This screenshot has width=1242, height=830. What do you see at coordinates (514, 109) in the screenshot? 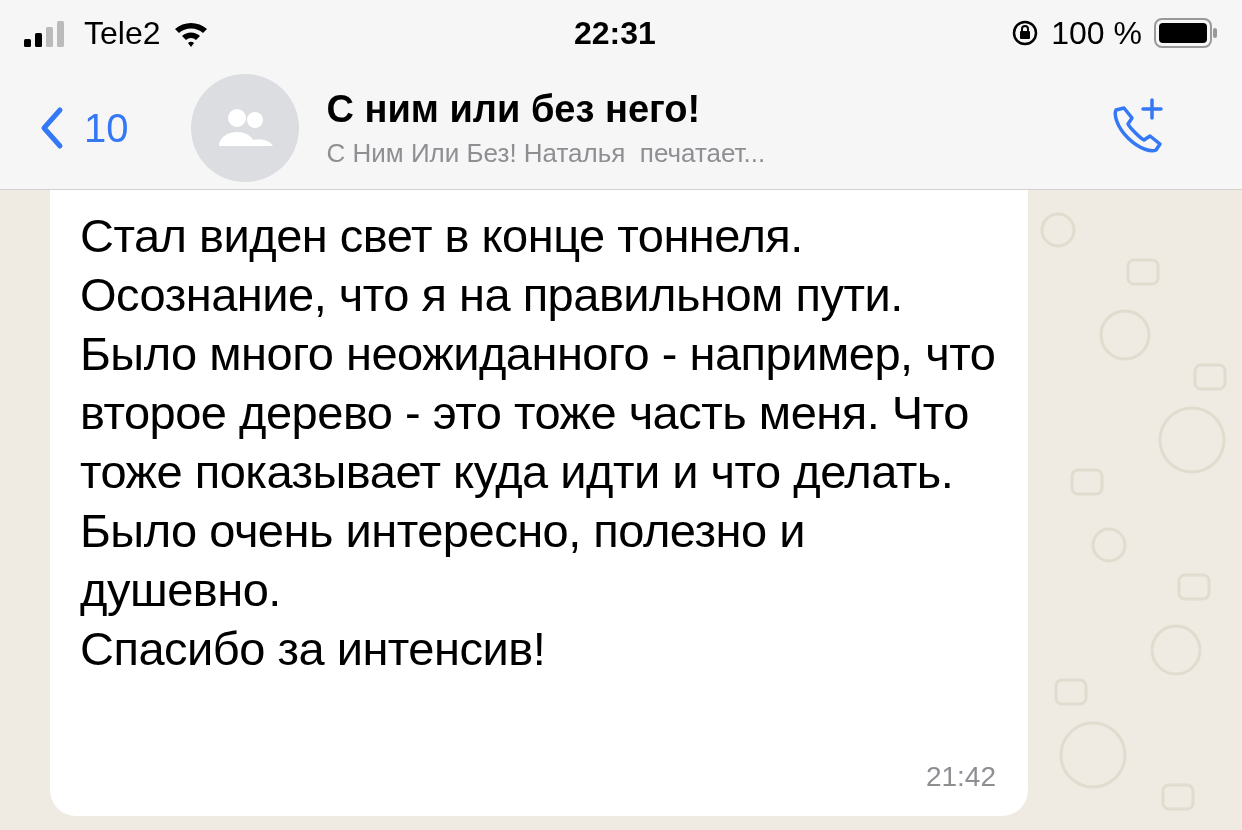
I see `chat-title: С ним или без него!` at bounding box center [514, 109].